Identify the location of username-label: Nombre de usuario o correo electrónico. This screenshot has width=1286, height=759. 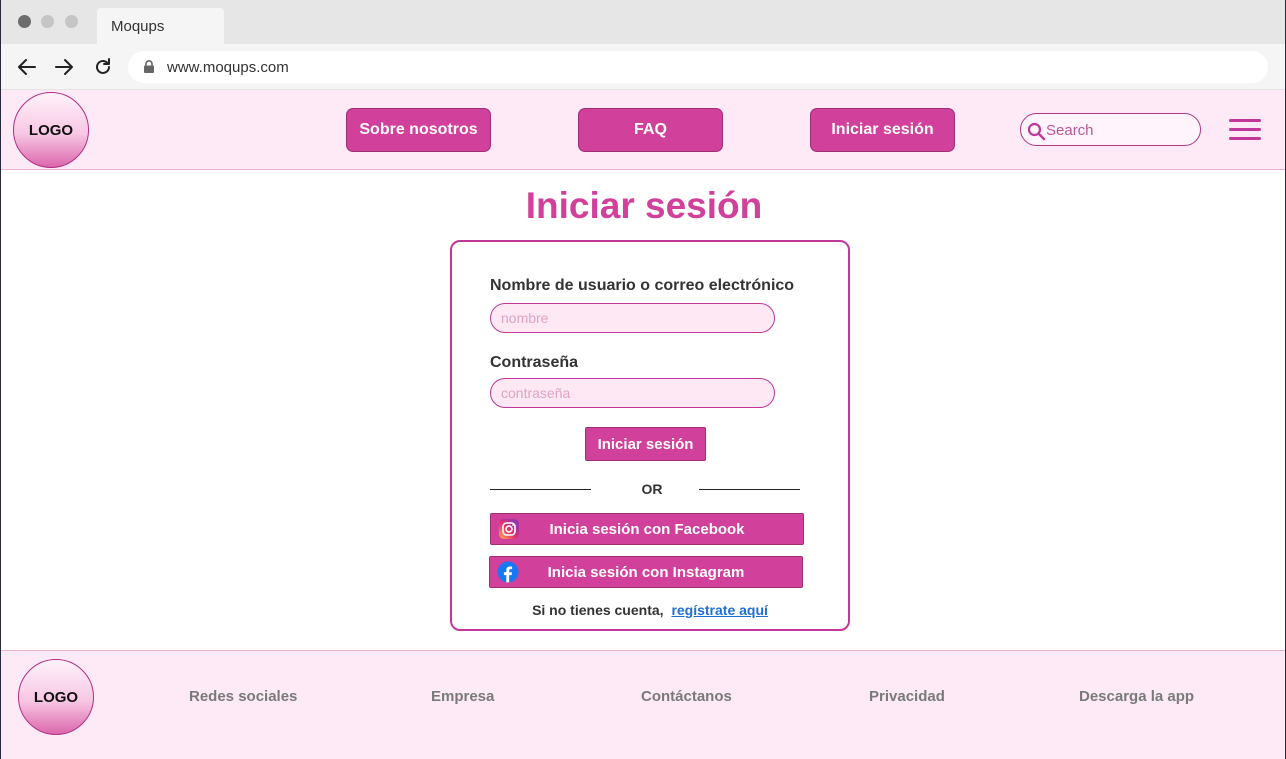
(642, 285).